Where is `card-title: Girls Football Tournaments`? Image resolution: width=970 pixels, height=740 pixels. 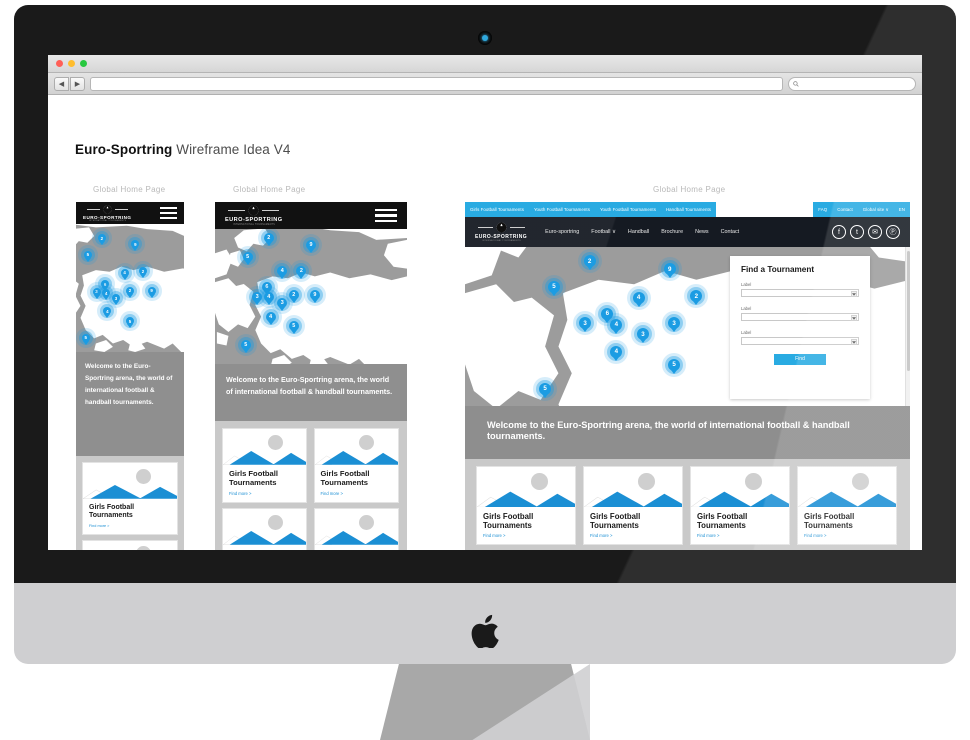 card-title: Girls Football Tournaments is located at coordinates (508, 521).